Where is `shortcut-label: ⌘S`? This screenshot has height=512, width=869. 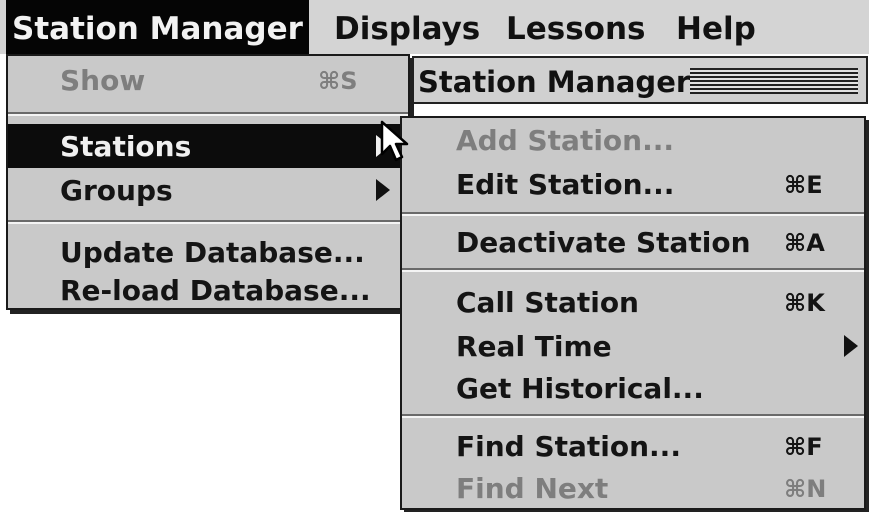
shortcut-label: ⌘S is located at coordinates (338, 81).